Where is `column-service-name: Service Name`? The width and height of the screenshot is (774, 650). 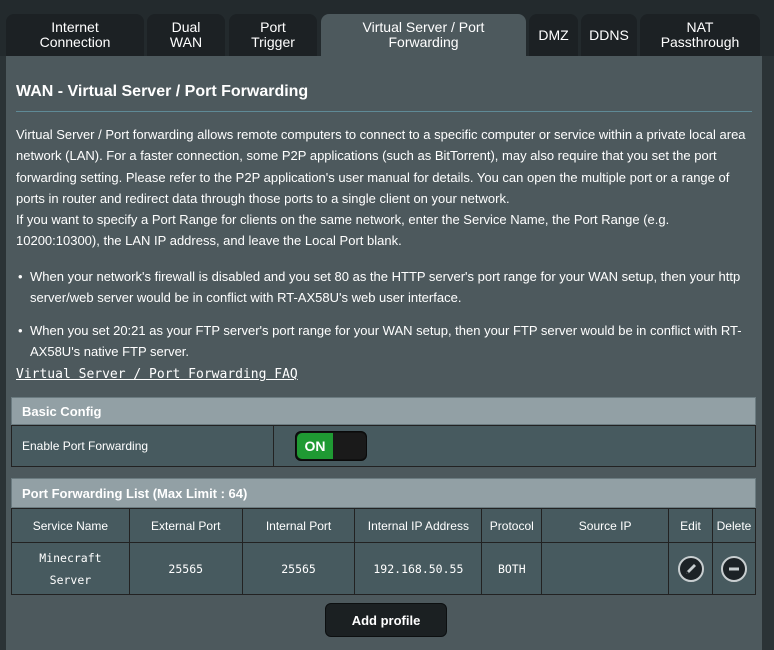 column-service-name: Service Name is located at coordinates (70, 525).